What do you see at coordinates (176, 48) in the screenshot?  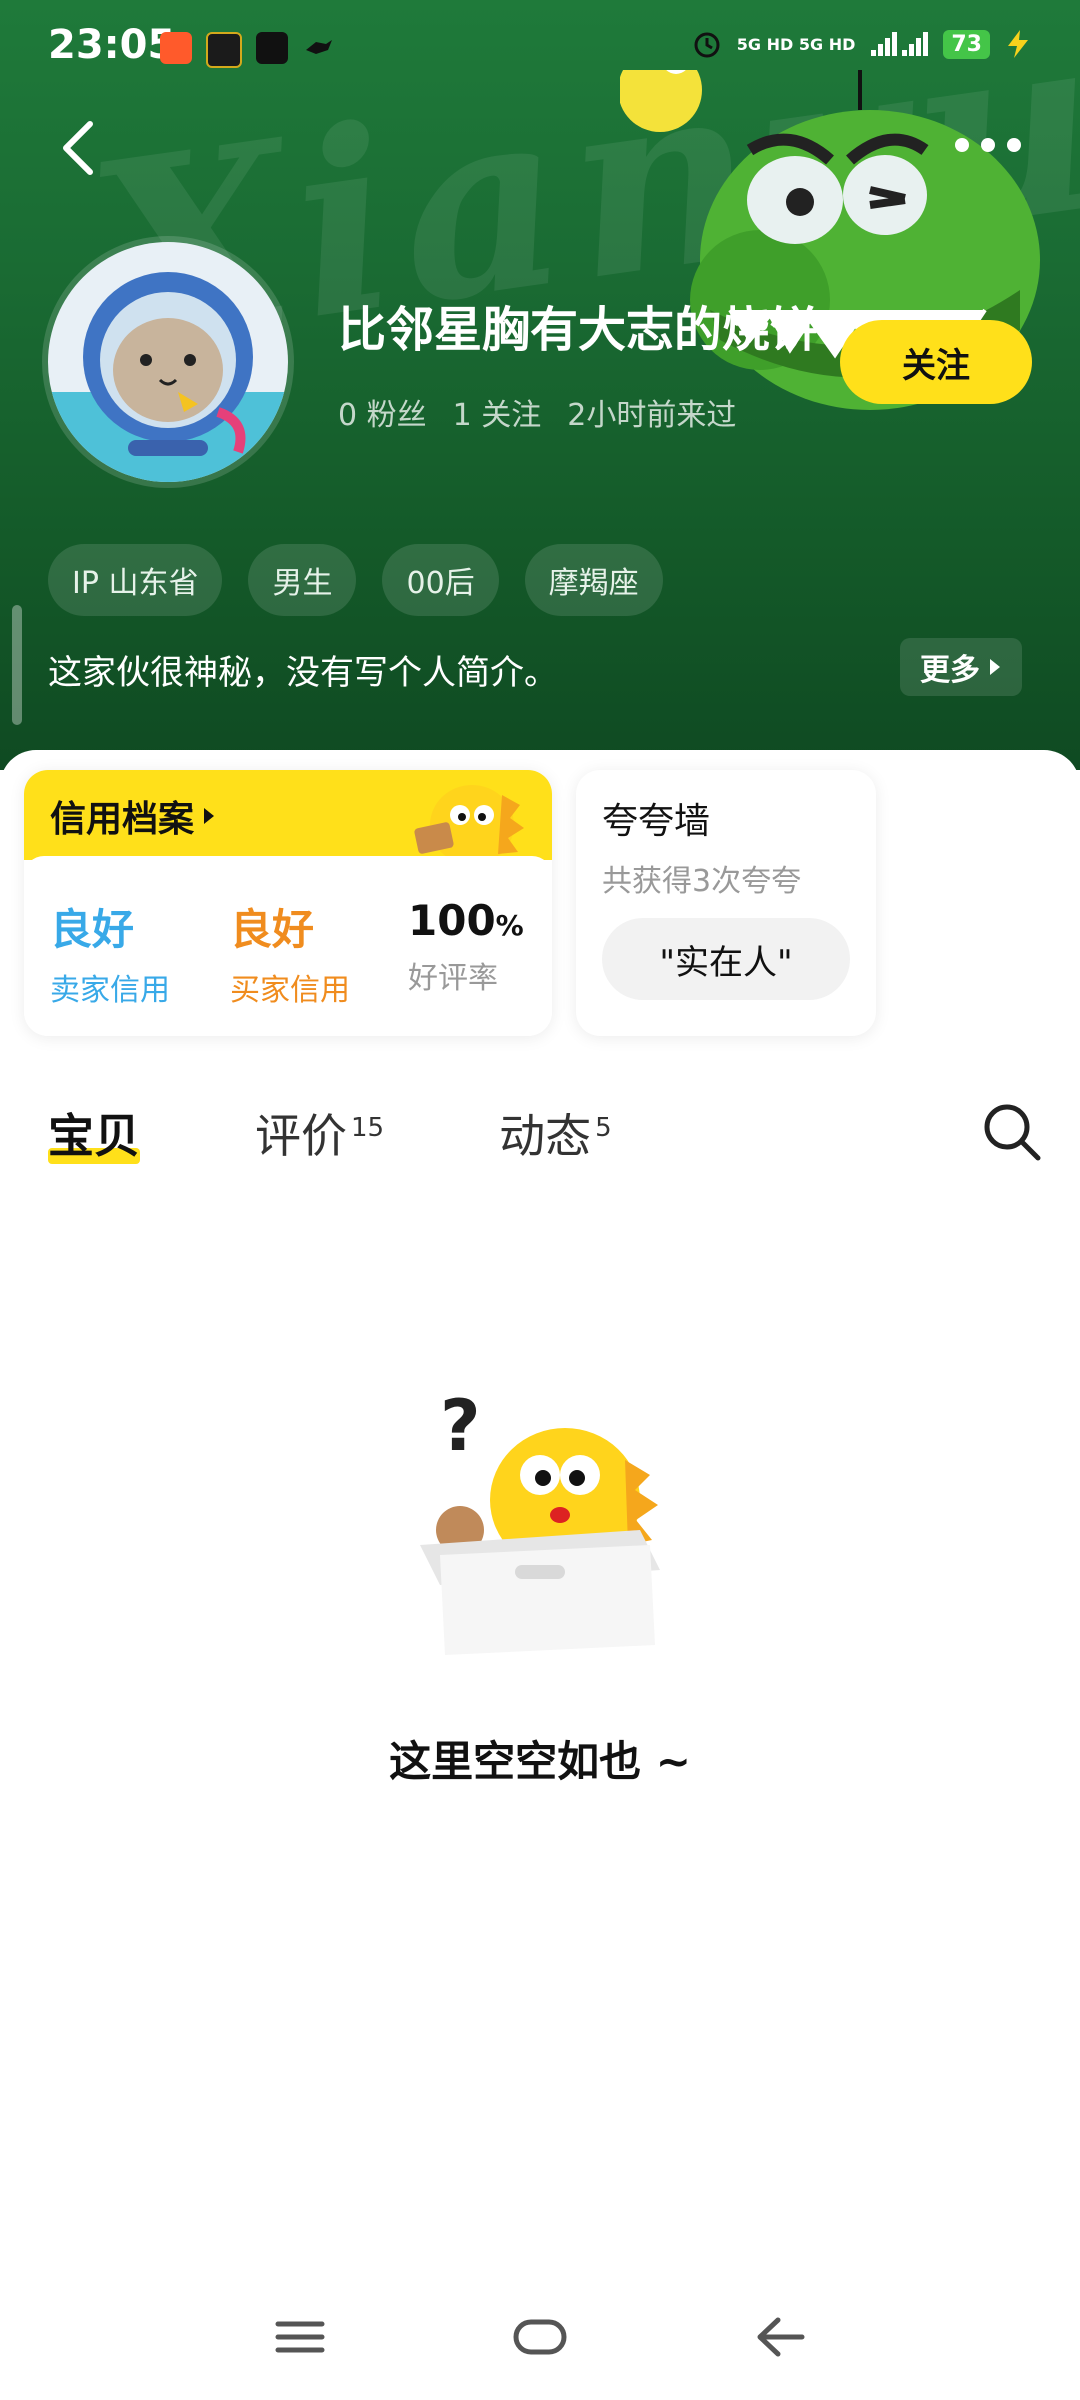 I see `app-notification-icon` at bounding box center [176, 48].